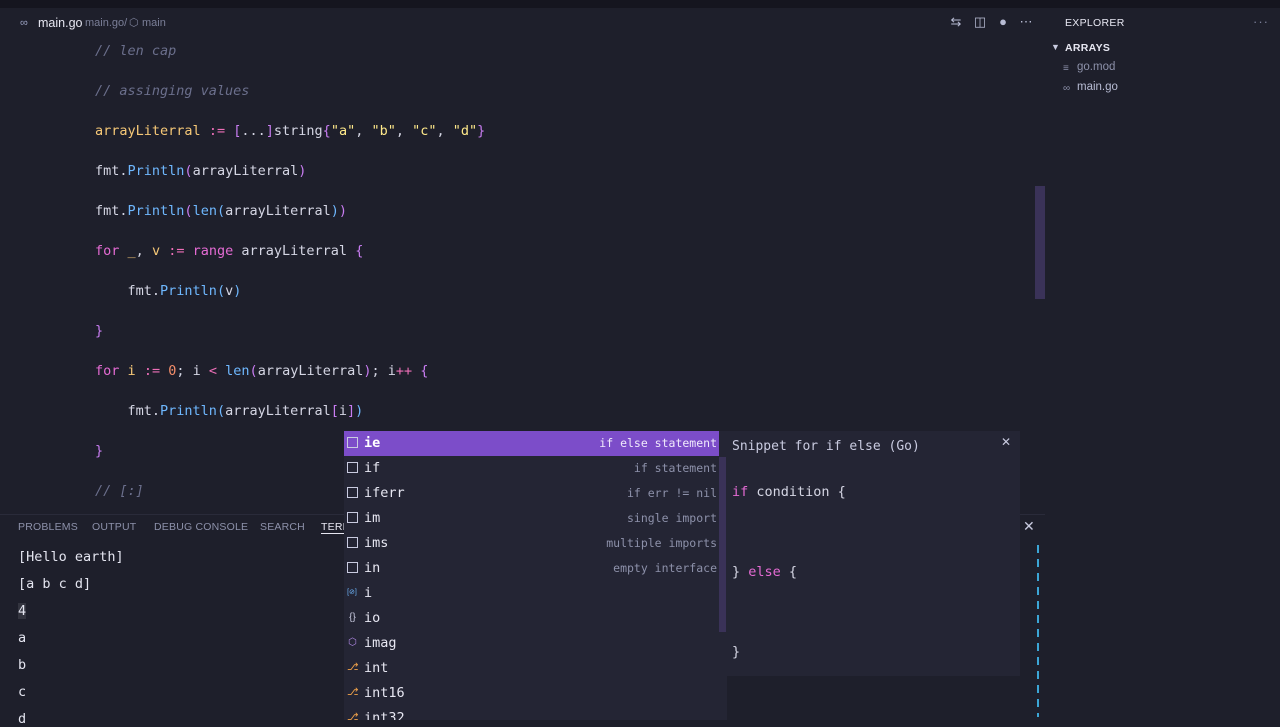 The width and height of the screenshot is (1280, 727). Describe the element at coordinates (1087, 48) in the screenshot. I see `folder-arrays: ARRAYS` at that location.